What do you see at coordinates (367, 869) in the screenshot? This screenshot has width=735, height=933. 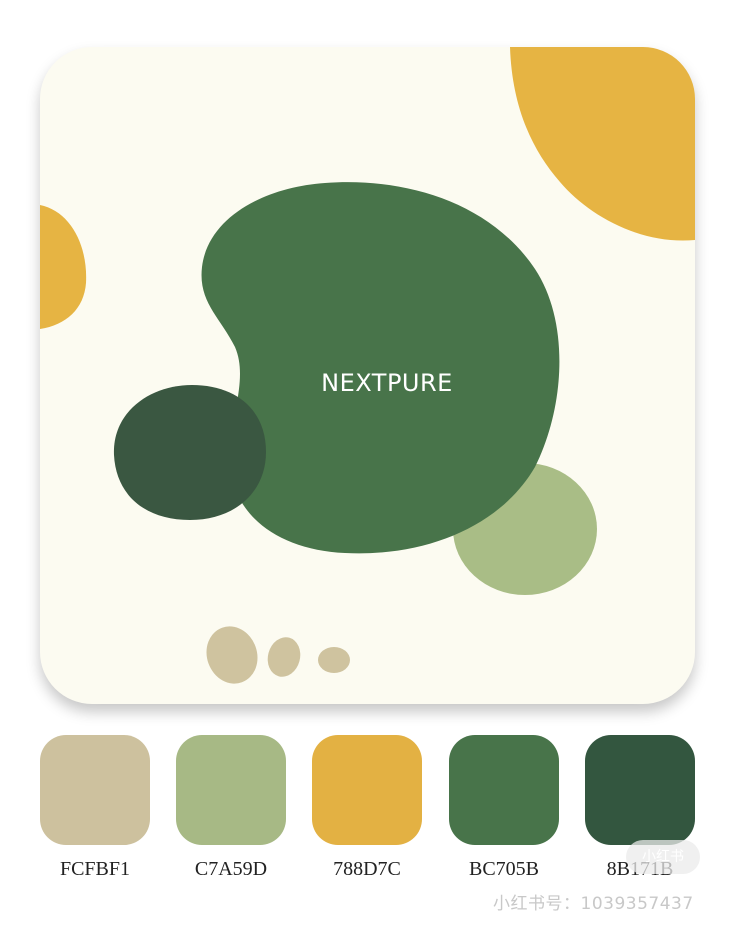 I see `swatch-code-3: 788D7C` at bounding box center [367, 869].